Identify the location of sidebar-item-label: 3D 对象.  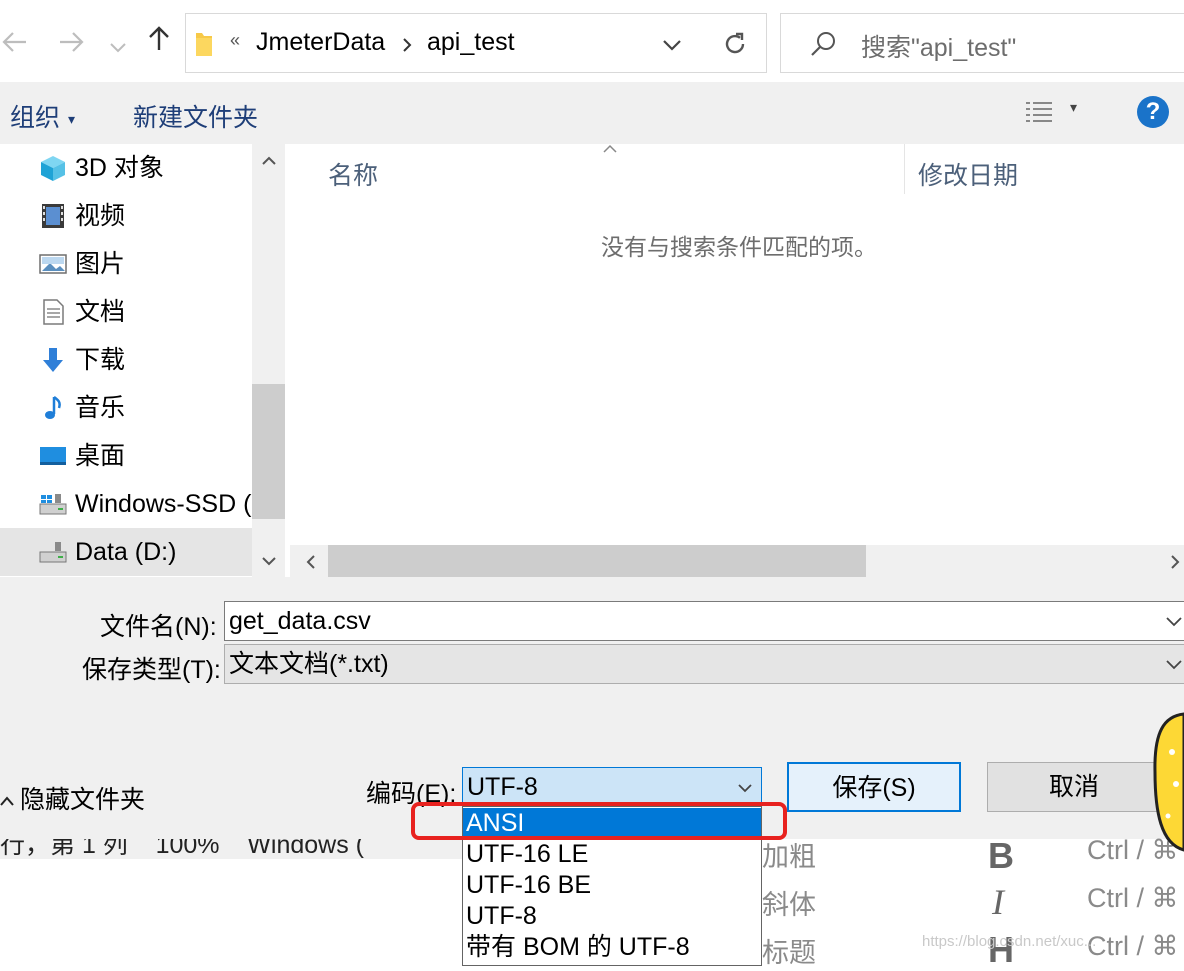
(119, 168).